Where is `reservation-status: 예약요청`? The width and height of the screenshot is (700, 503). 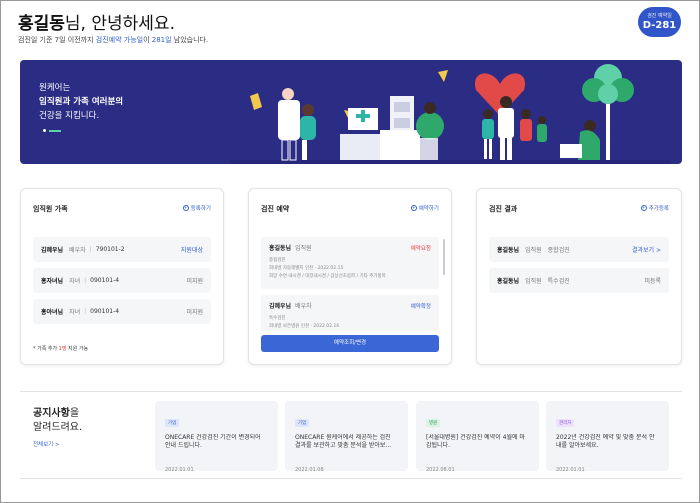
reservation-status: 예약요청 is located at coordinates (420, 248).